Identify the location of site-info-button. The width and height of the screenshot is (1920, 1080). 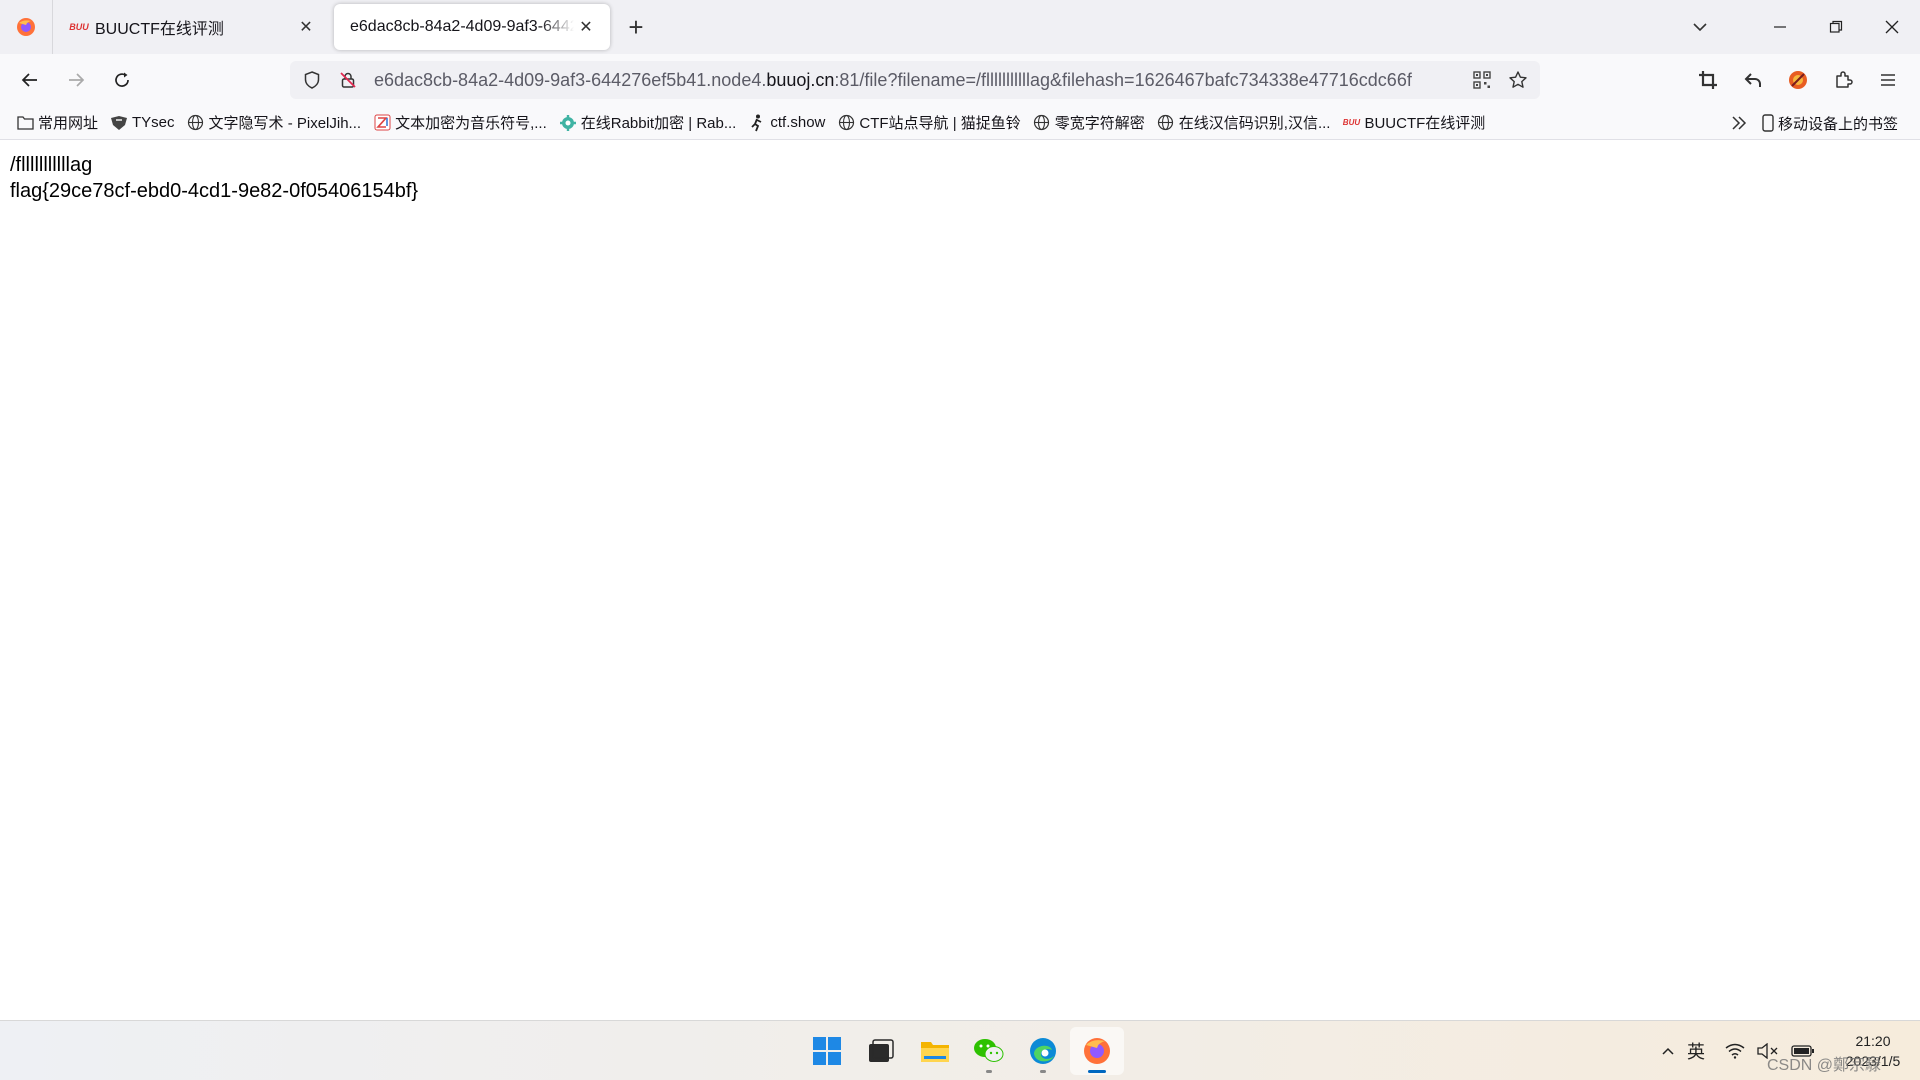
(348, 80).